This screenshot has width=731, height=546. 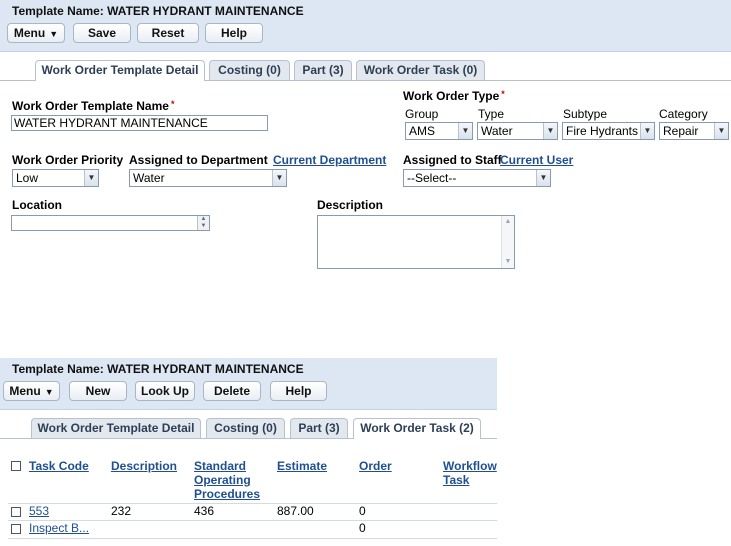 What do you see at coordinates (252, 503) in the screenshot?
I see `table-header-divider` at bounding box center [252, 503].